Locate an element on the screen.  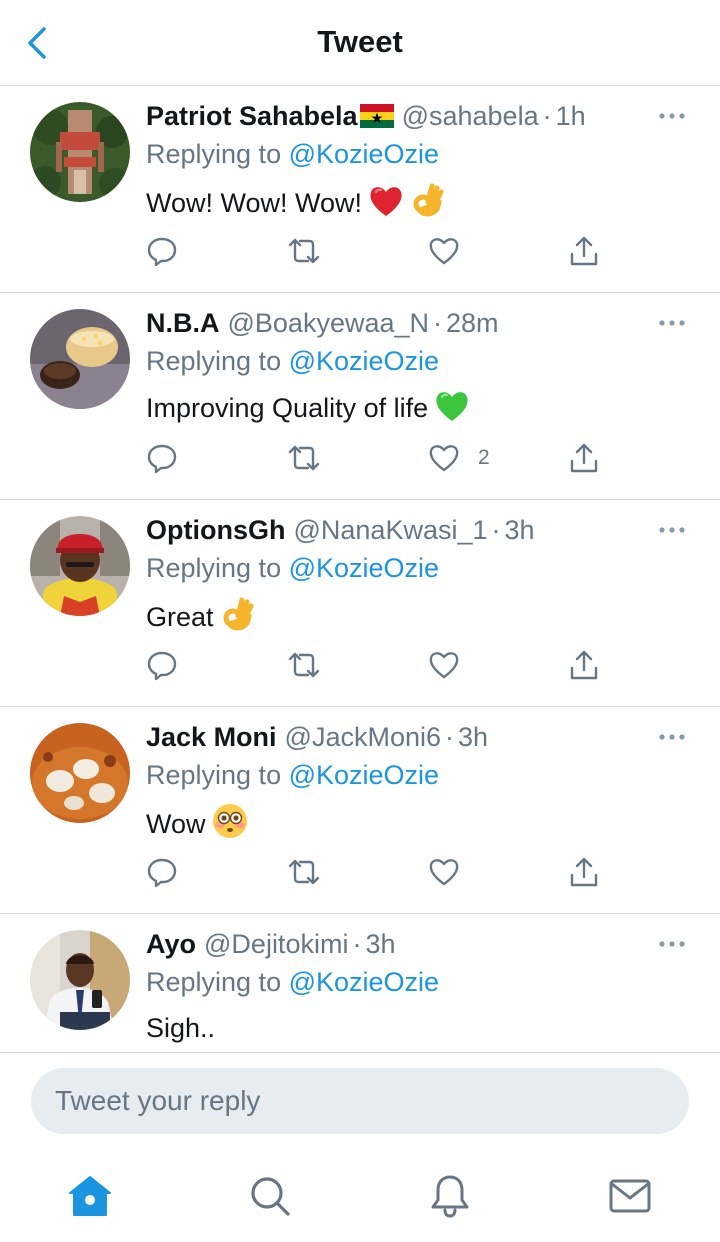
search-icon is located at coordinates (270, 1196).